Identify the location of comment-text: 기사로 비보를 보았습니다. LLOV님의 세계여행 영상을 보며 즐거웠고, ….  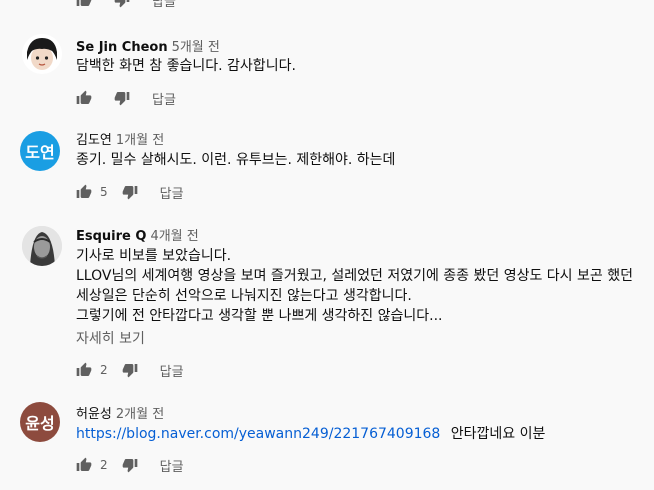
(354, 286).